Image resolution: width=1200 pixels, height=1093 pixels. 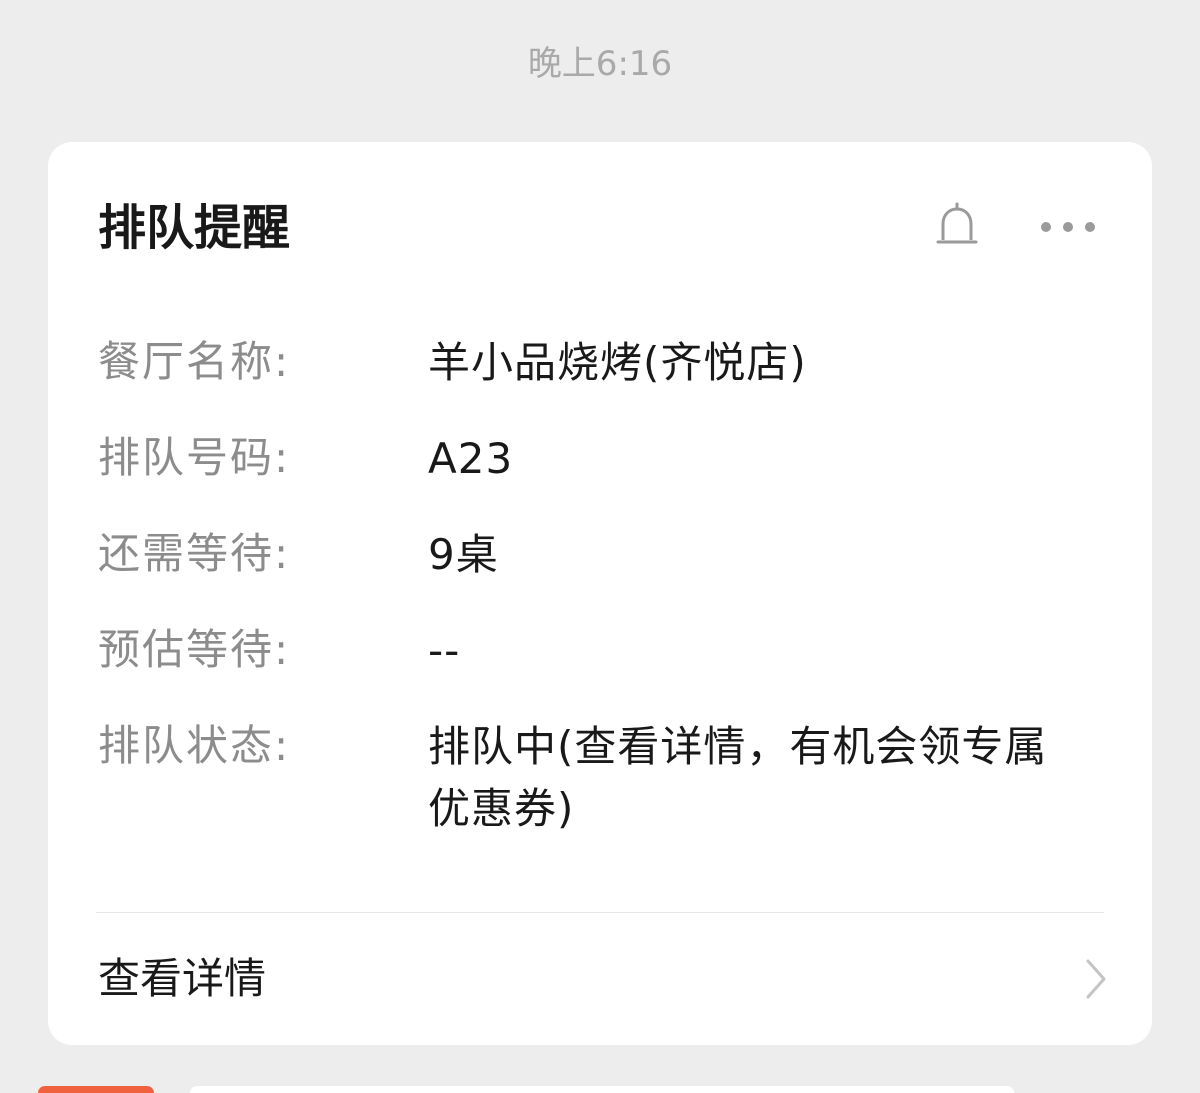 I want to click on more-options-button, so click(x=1068, y=227).